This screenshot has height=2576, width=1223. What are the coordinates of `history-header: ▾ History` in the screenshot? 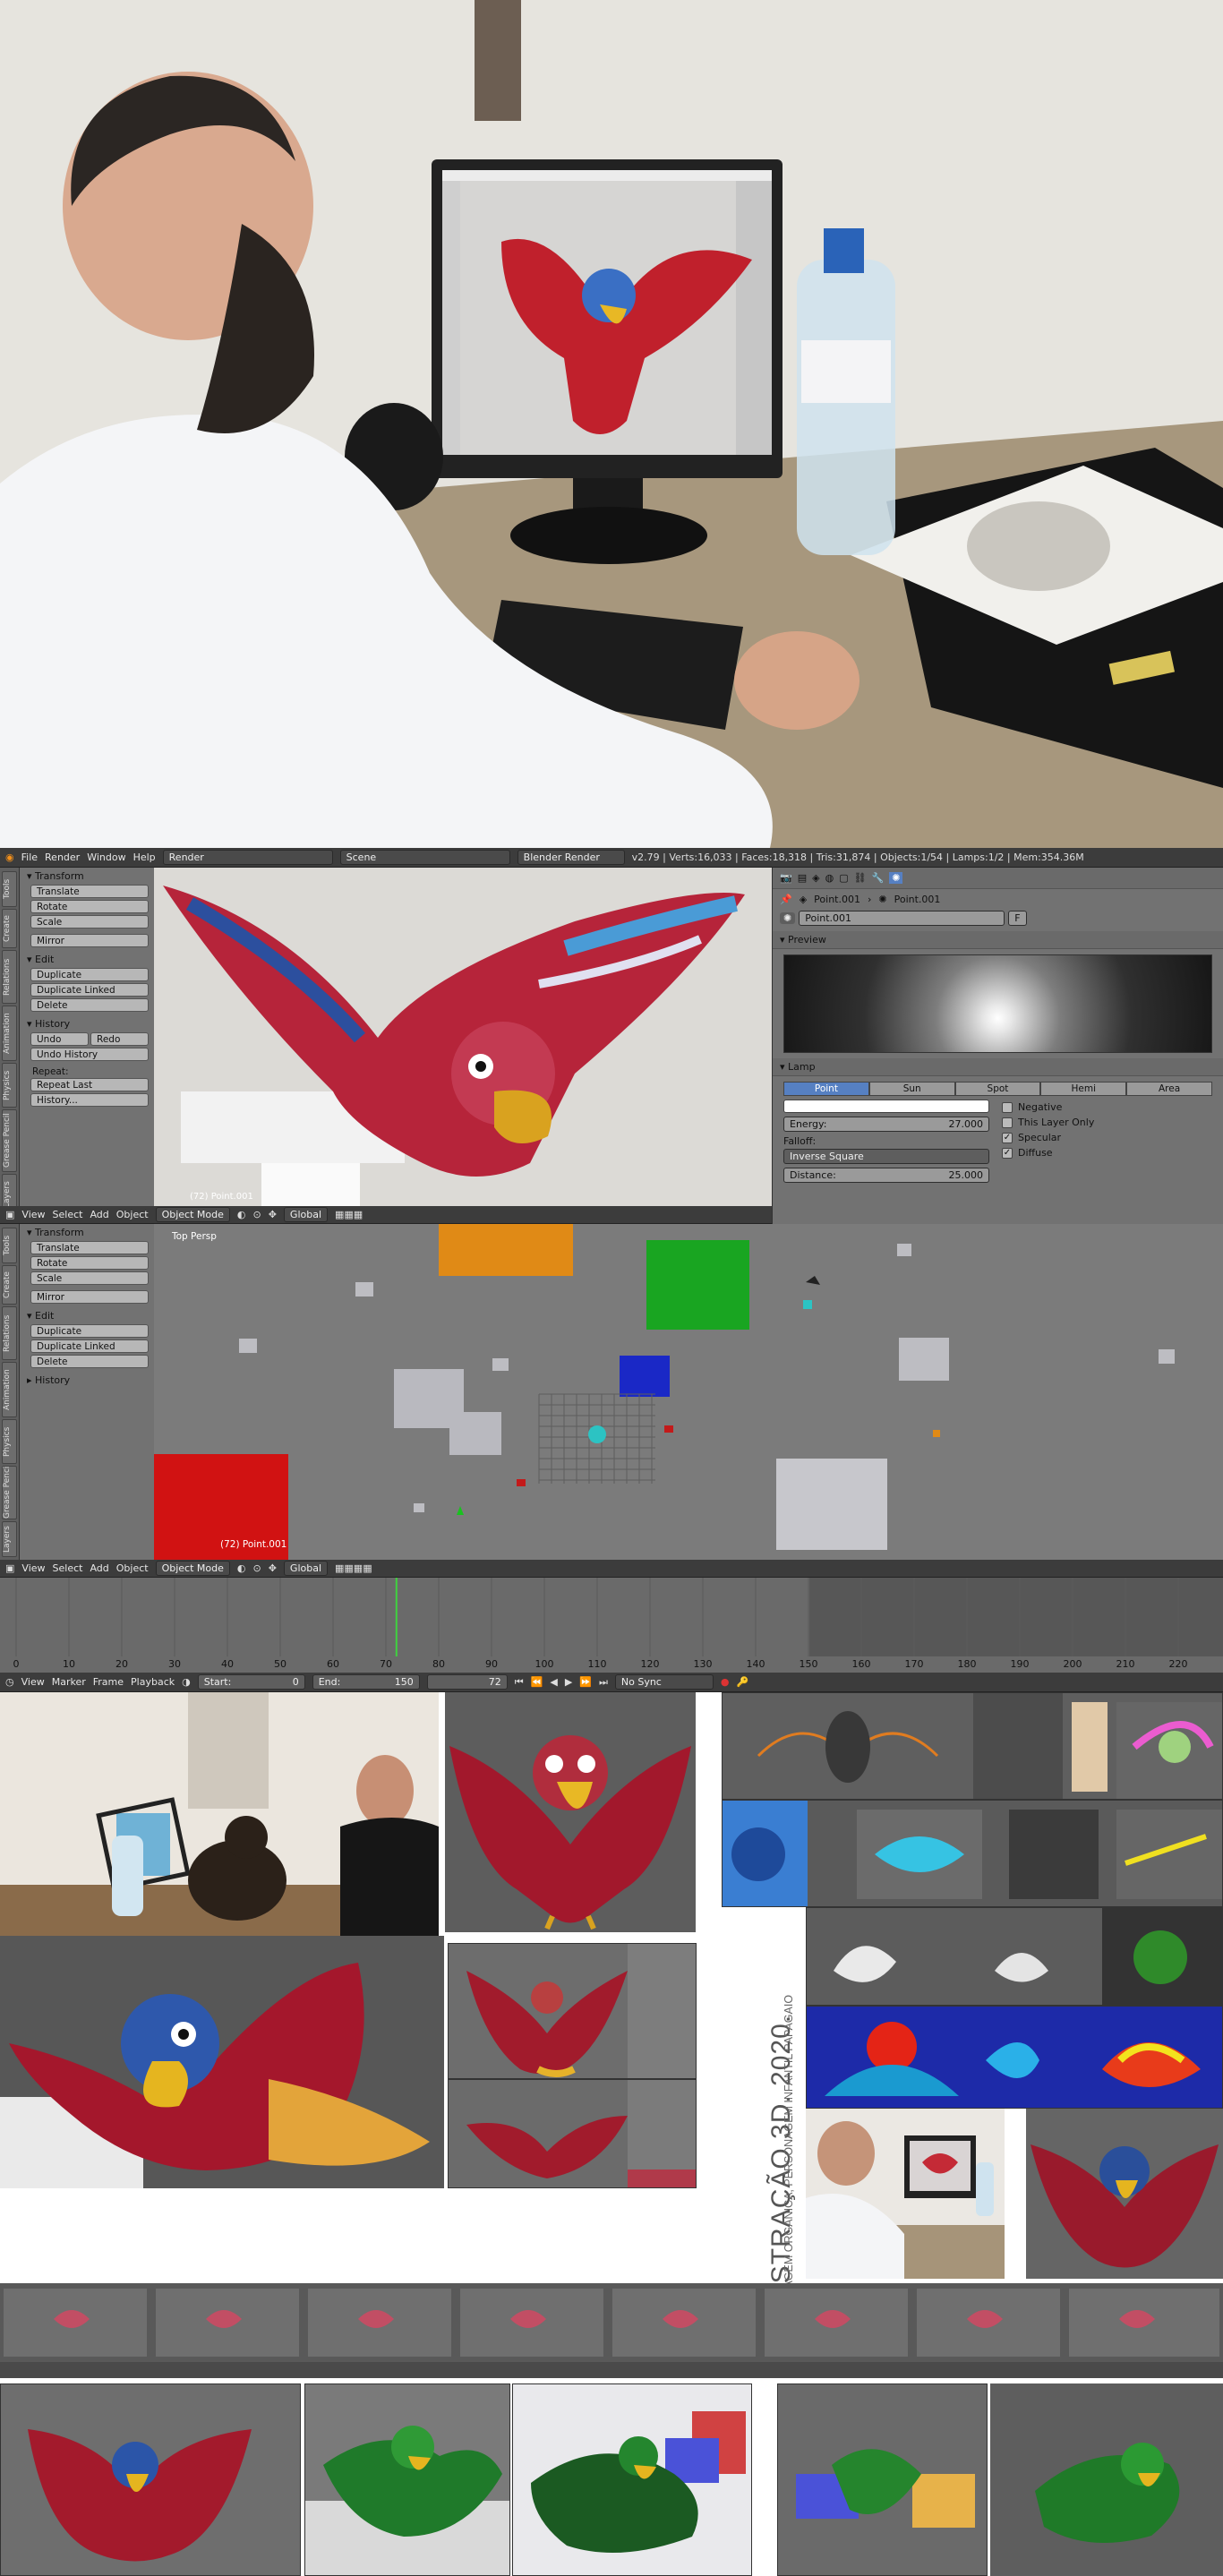 It's located at (77, 1023).